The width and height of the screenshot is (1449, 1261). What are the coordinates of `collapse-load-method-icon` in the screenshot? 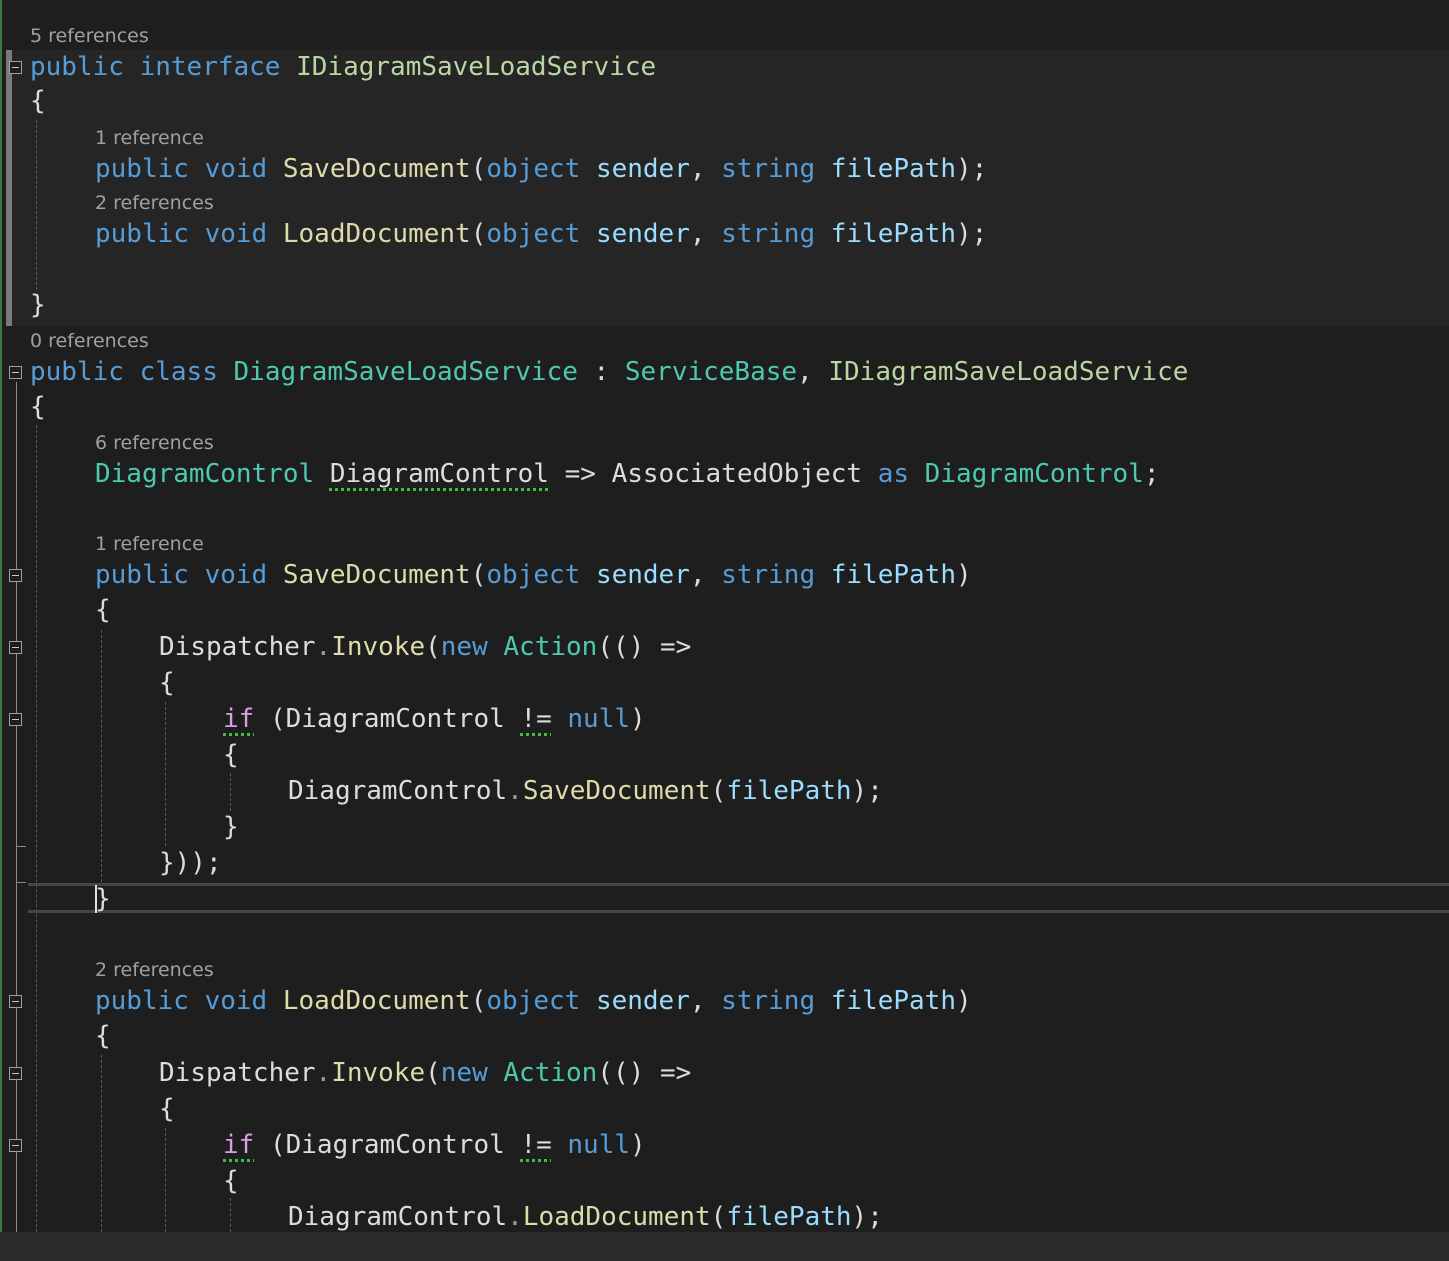 It's located at (15, 1001).